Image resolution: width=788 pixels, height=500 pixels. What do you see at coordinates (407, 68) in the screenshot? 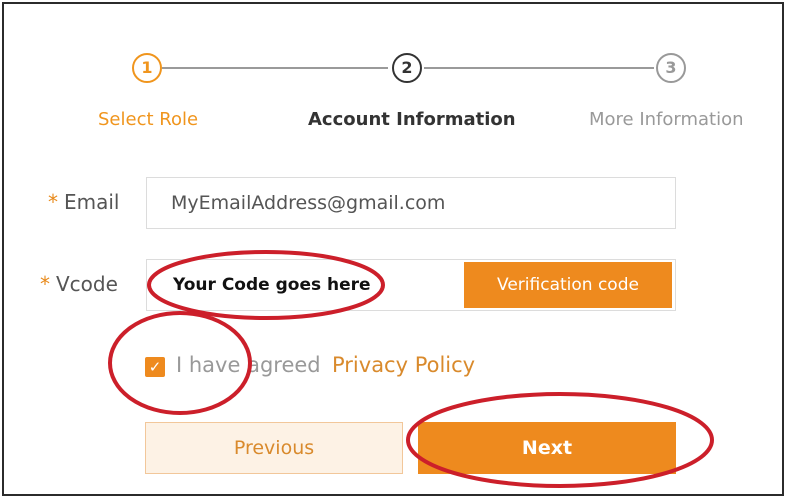
I see `step-2-circle: 2` at bounding box center [407, 68].